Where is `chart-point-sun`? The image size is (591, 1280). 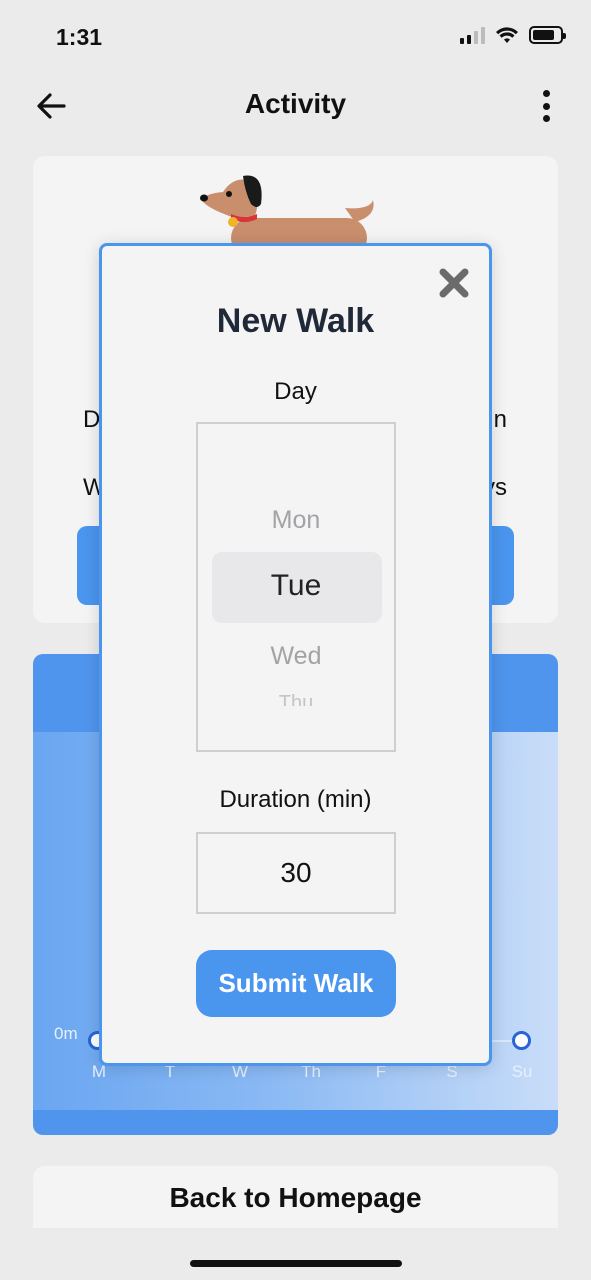 chart-point-sun is located at coordinates (521, 1040).